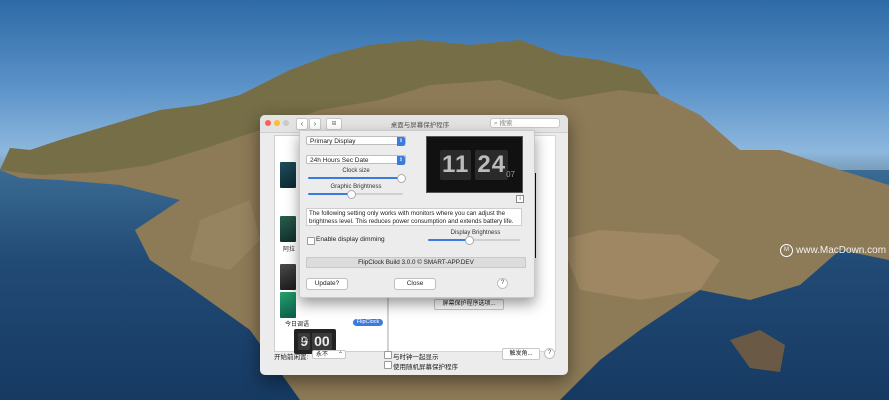  I want to click on show-all-grid-icon: ⊞, so click(334, 124).